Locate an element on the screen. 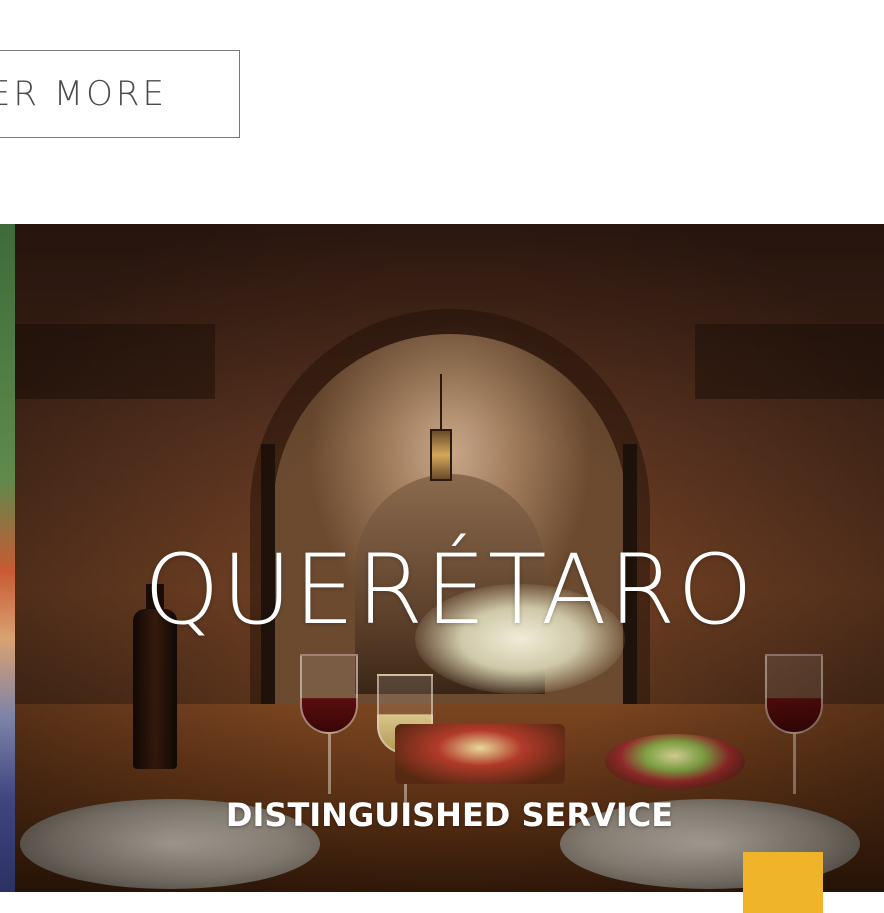 The height and width of the screenshot is (913, 884). discover-more-button: VER MORE is located at coordinates (120, 94).